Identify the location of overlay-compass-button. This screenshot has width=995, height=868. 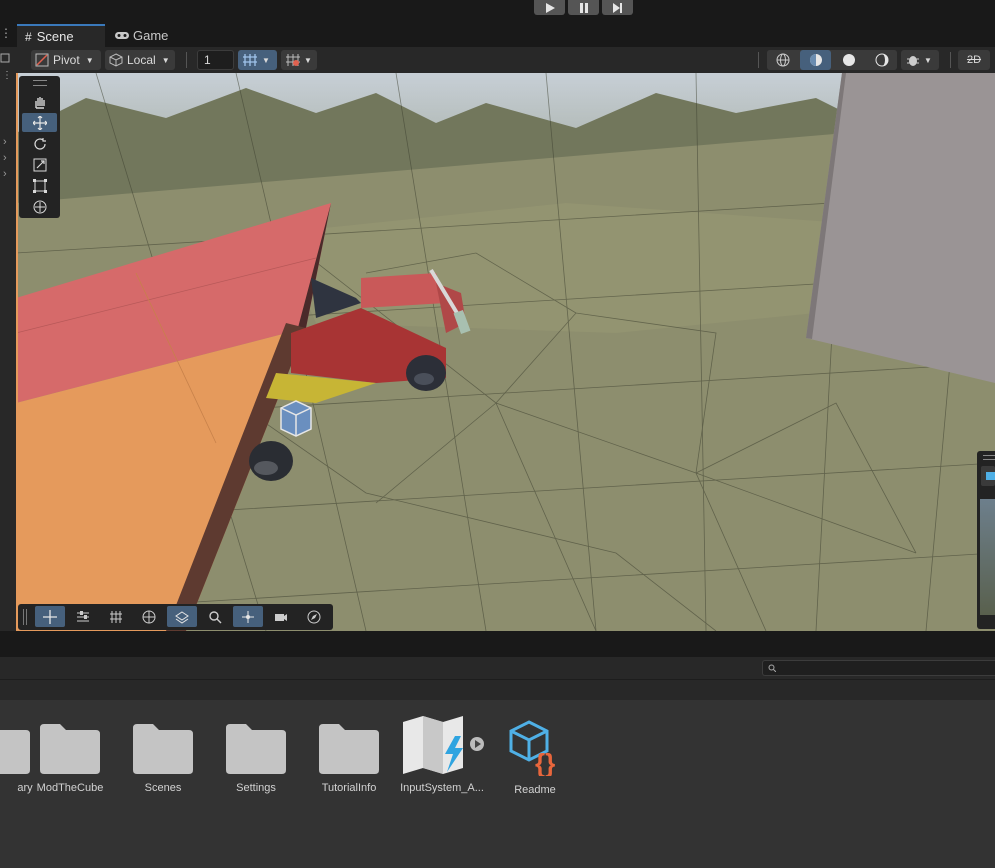
(314, 616).